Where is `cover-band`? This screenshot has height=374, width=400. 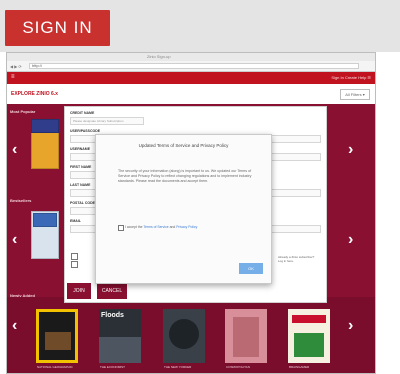 cover-band is located at coordinates (309, 319).